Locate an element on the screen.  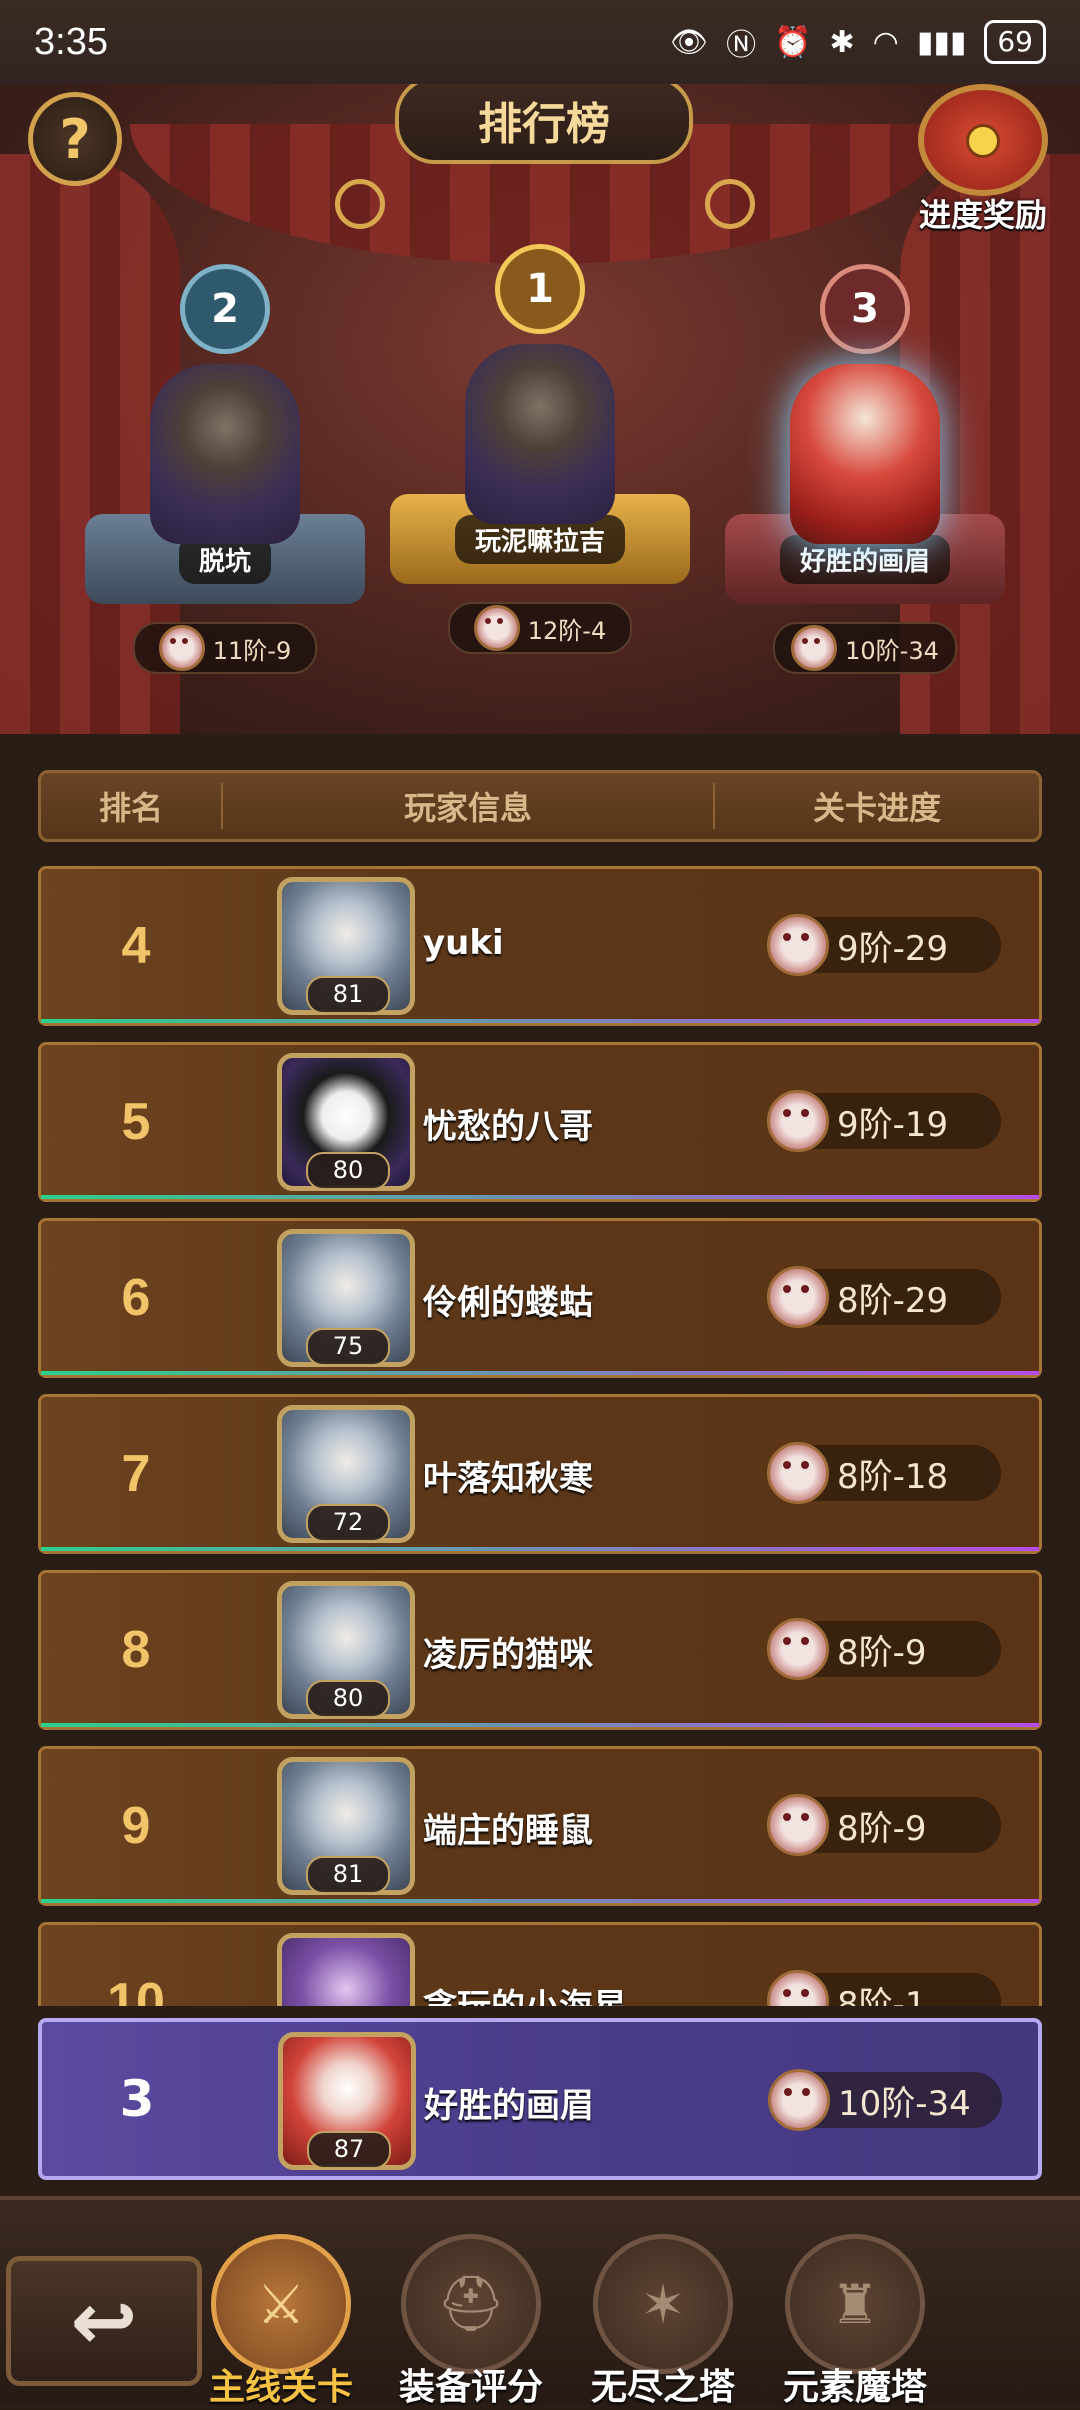
my-rank: 3 is located at coordinates (137, 2099).